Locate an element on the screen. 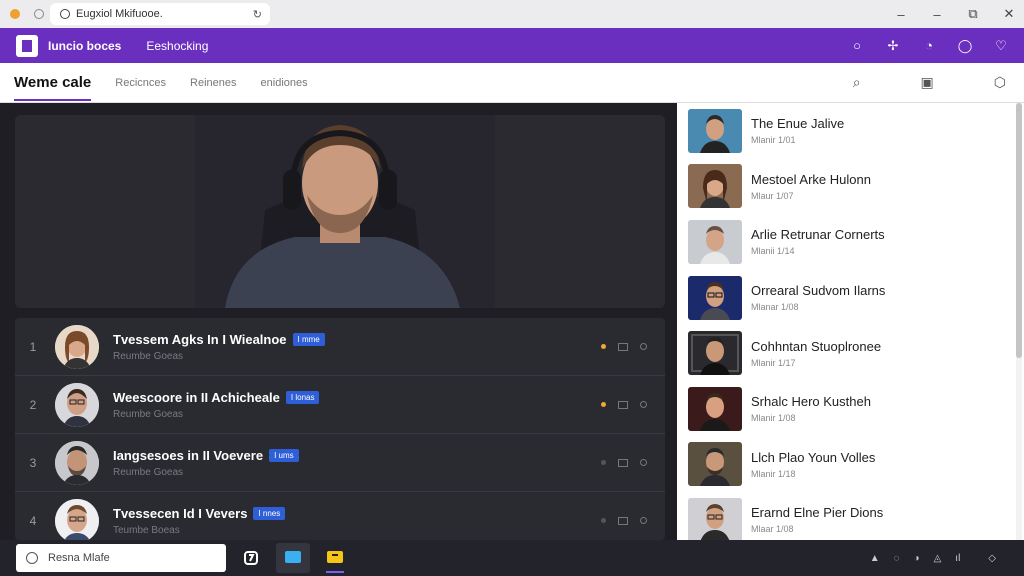  heart-icon: ♡ is located at coordinates (1001, 45).